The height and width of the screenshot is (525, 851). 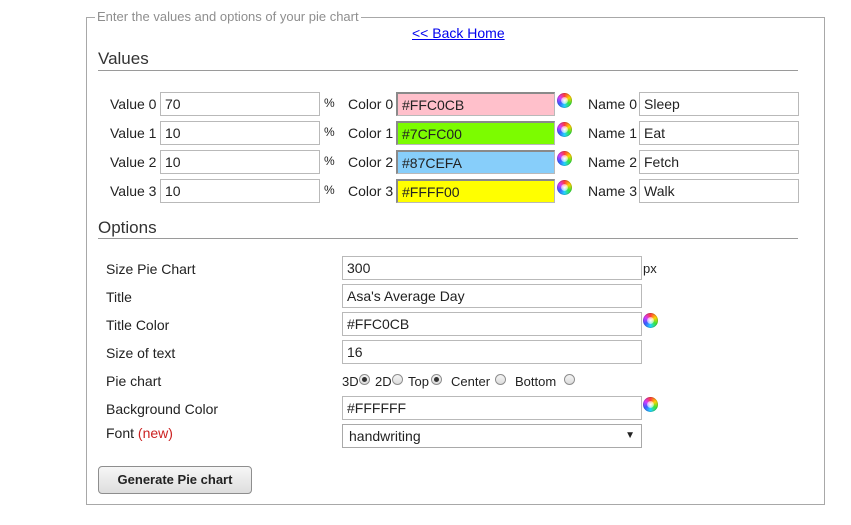 What do you see at coordinates (492, 352) in the screenshot?
I see `size-of-text-input` at bounding box center [492, 352].